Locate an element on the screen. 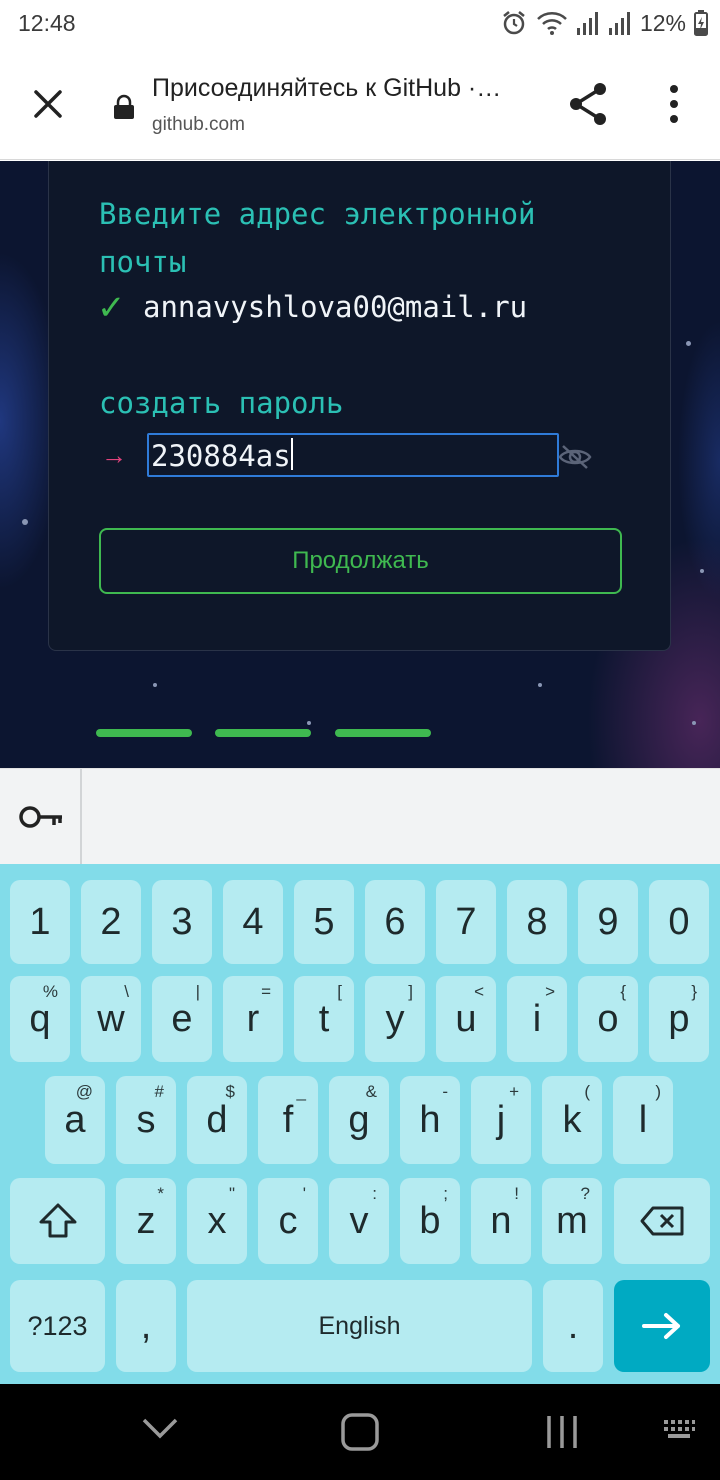 This screenshot has height=1480, width=720. keyboard-toolbar is located at coordinates (360, 816).